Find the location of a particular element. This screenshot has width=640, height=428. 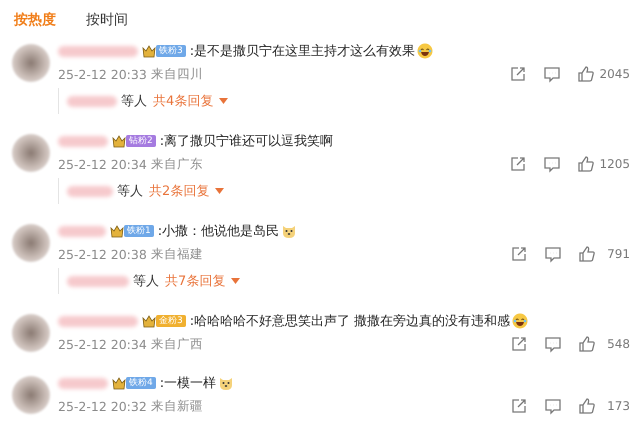

comment-text: :一模一样 is located at coordinates (188, 383).